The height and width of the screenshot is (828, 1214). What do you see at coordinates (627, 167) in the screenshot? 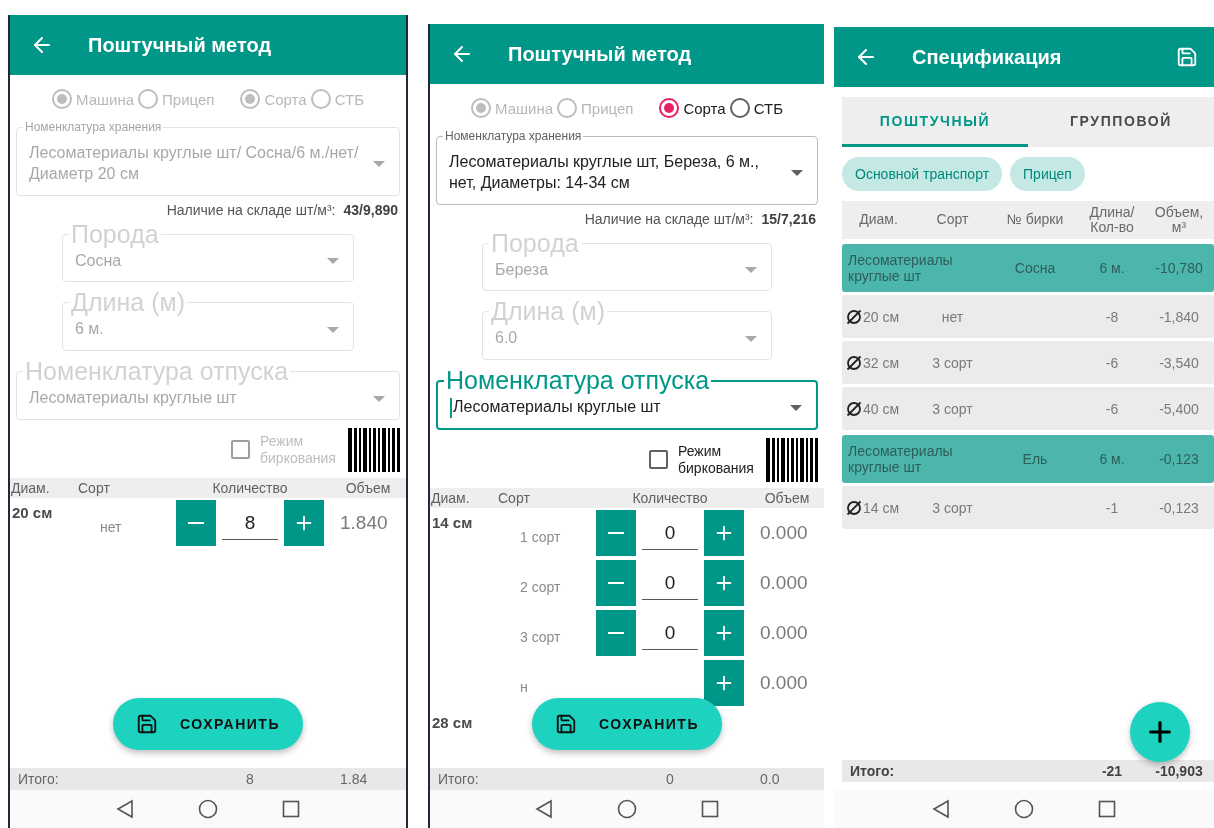
I see `storage-dropdown: Номенклатура хранения Лесоматериалы круглые шт, Береза, 6 м., нет, Диаметры: 14-34 см` at bounding box center [627, 167].